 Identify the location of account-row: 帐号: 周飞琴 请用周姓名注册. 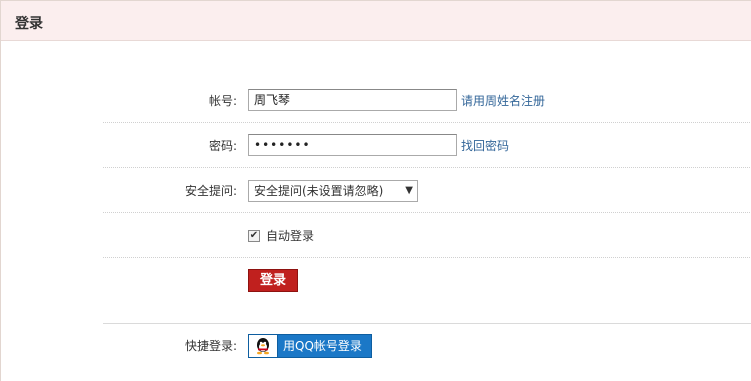
(427, 101).